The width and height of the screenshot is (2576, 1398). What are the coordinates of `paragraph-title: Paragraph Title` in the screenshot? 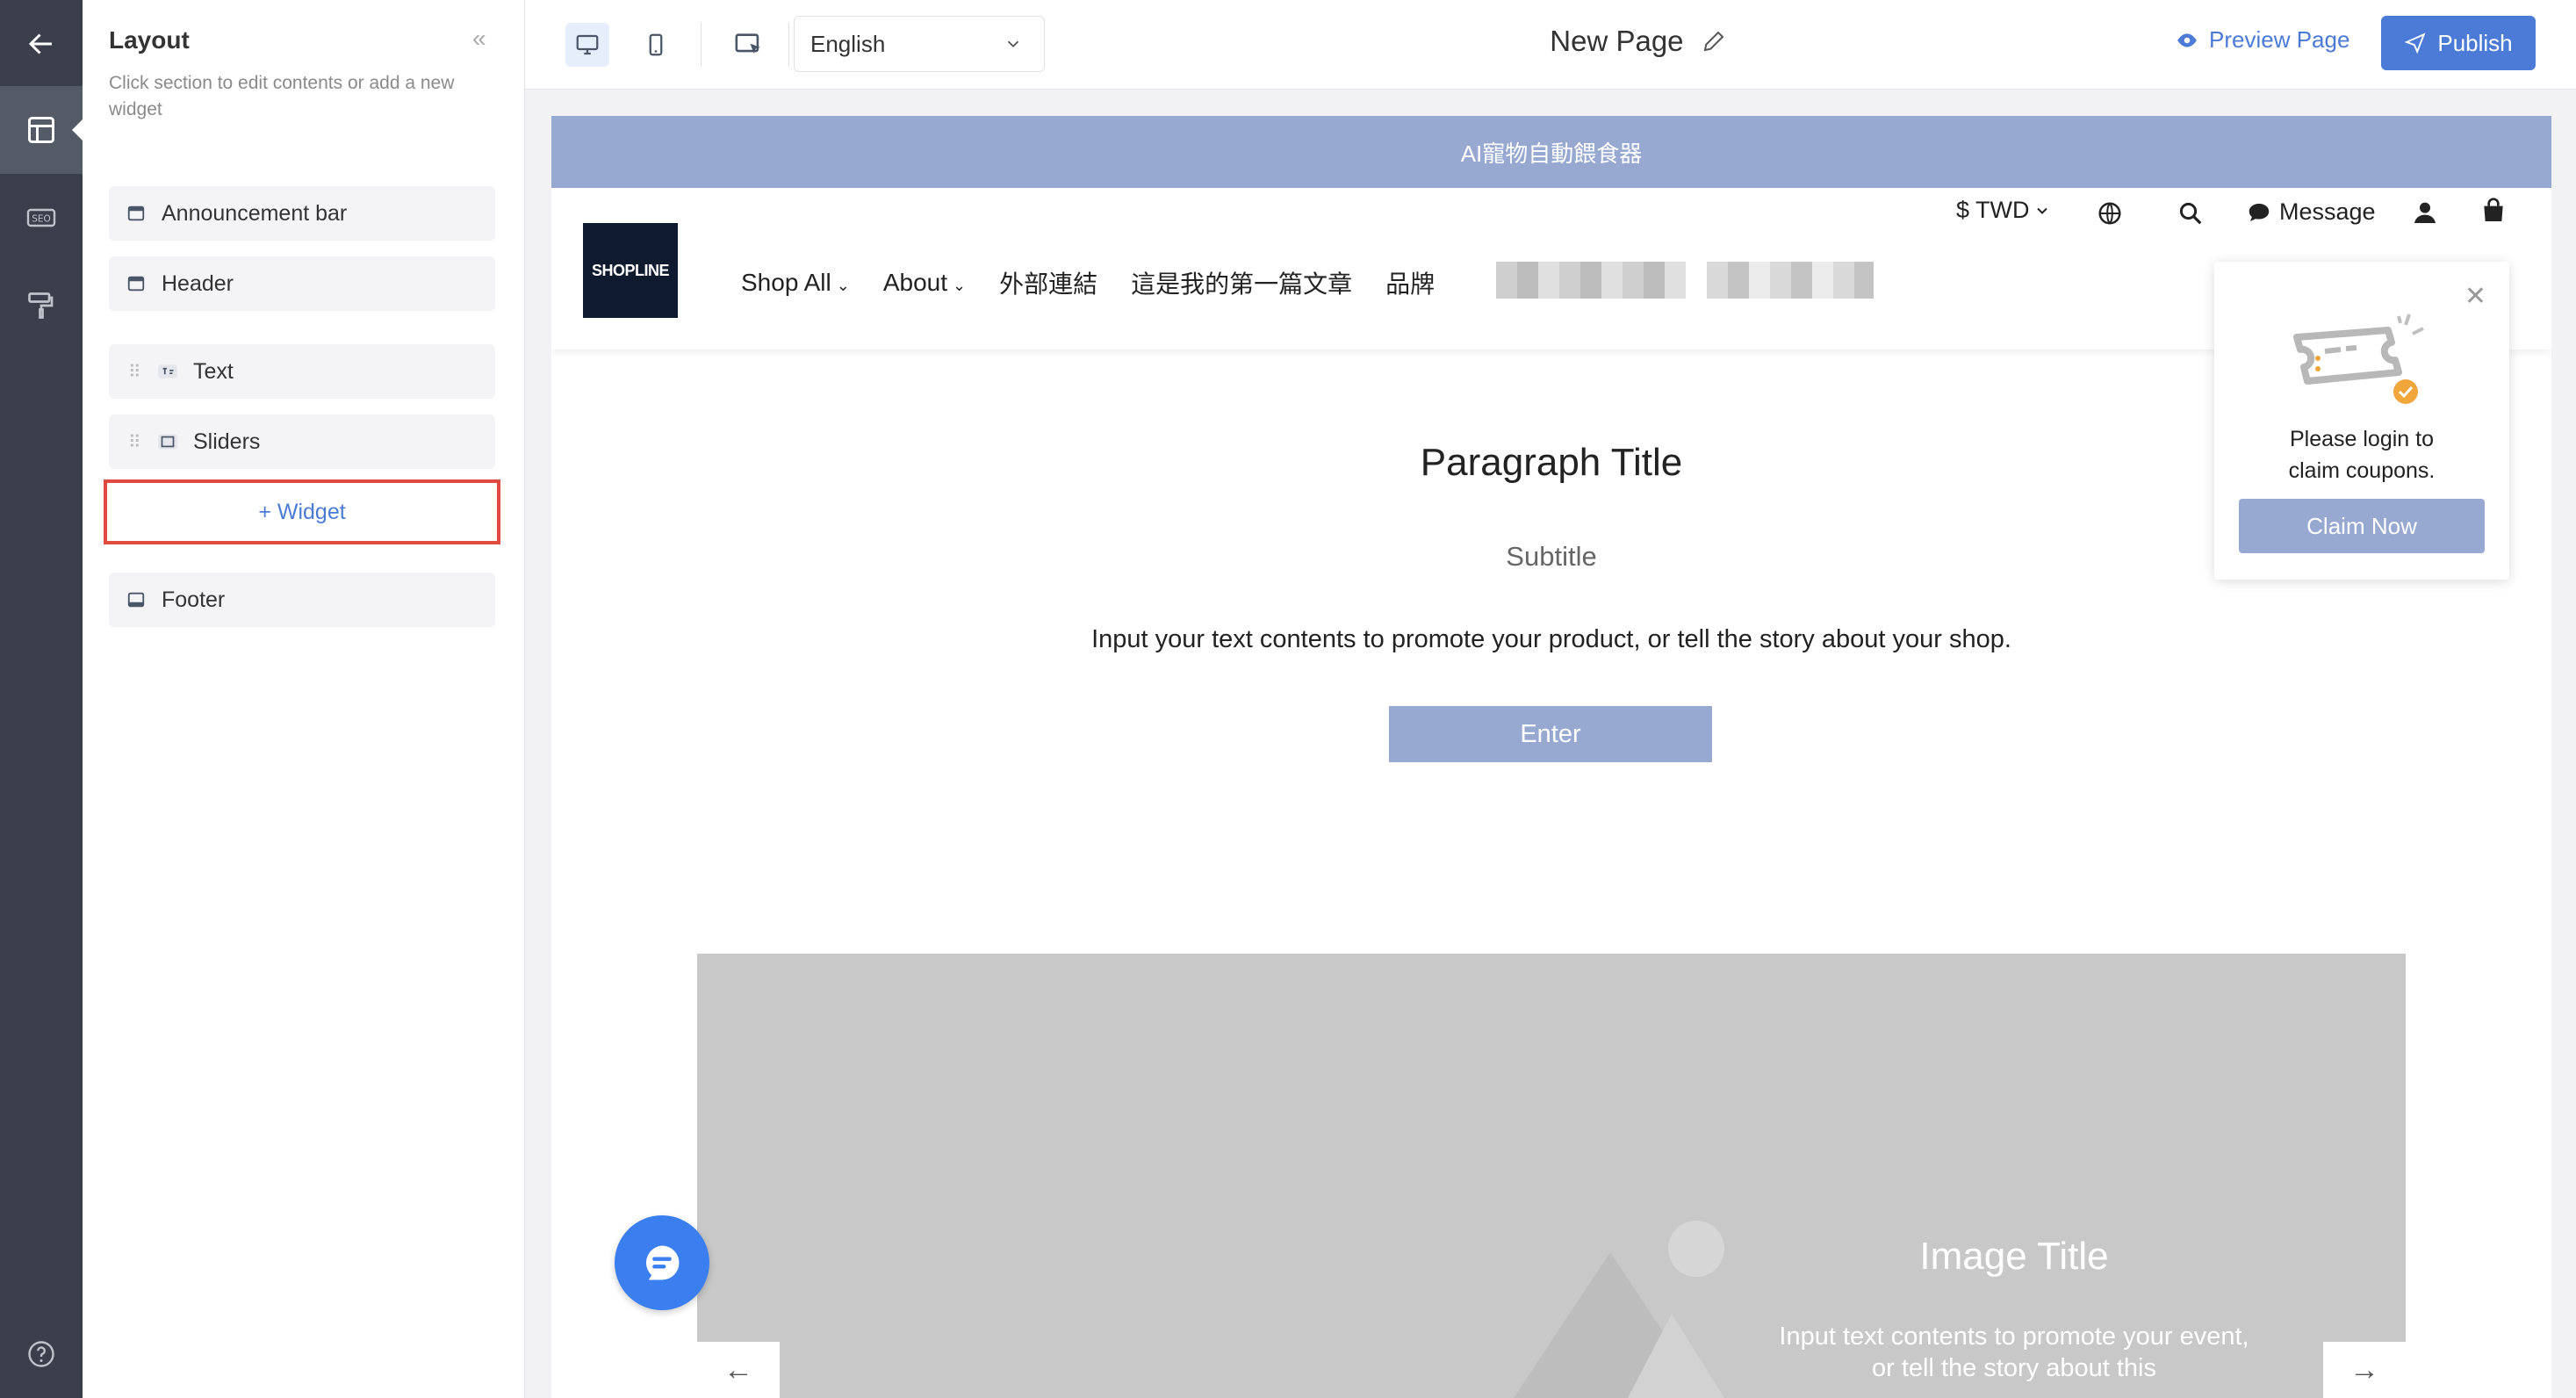 It's located at (1551, 463).